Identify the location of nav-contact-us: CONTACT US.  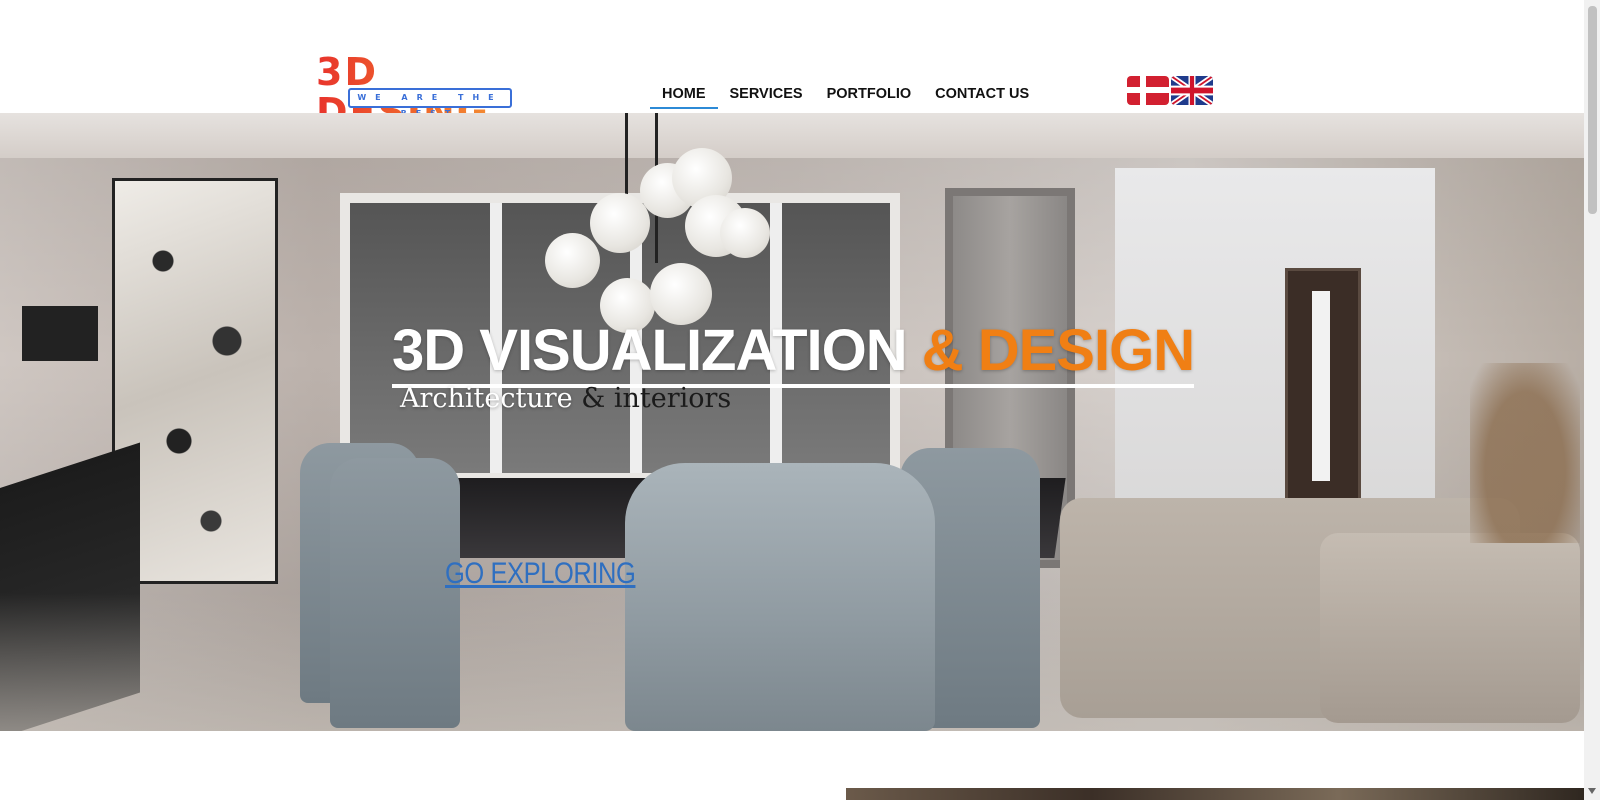
(982, 95).